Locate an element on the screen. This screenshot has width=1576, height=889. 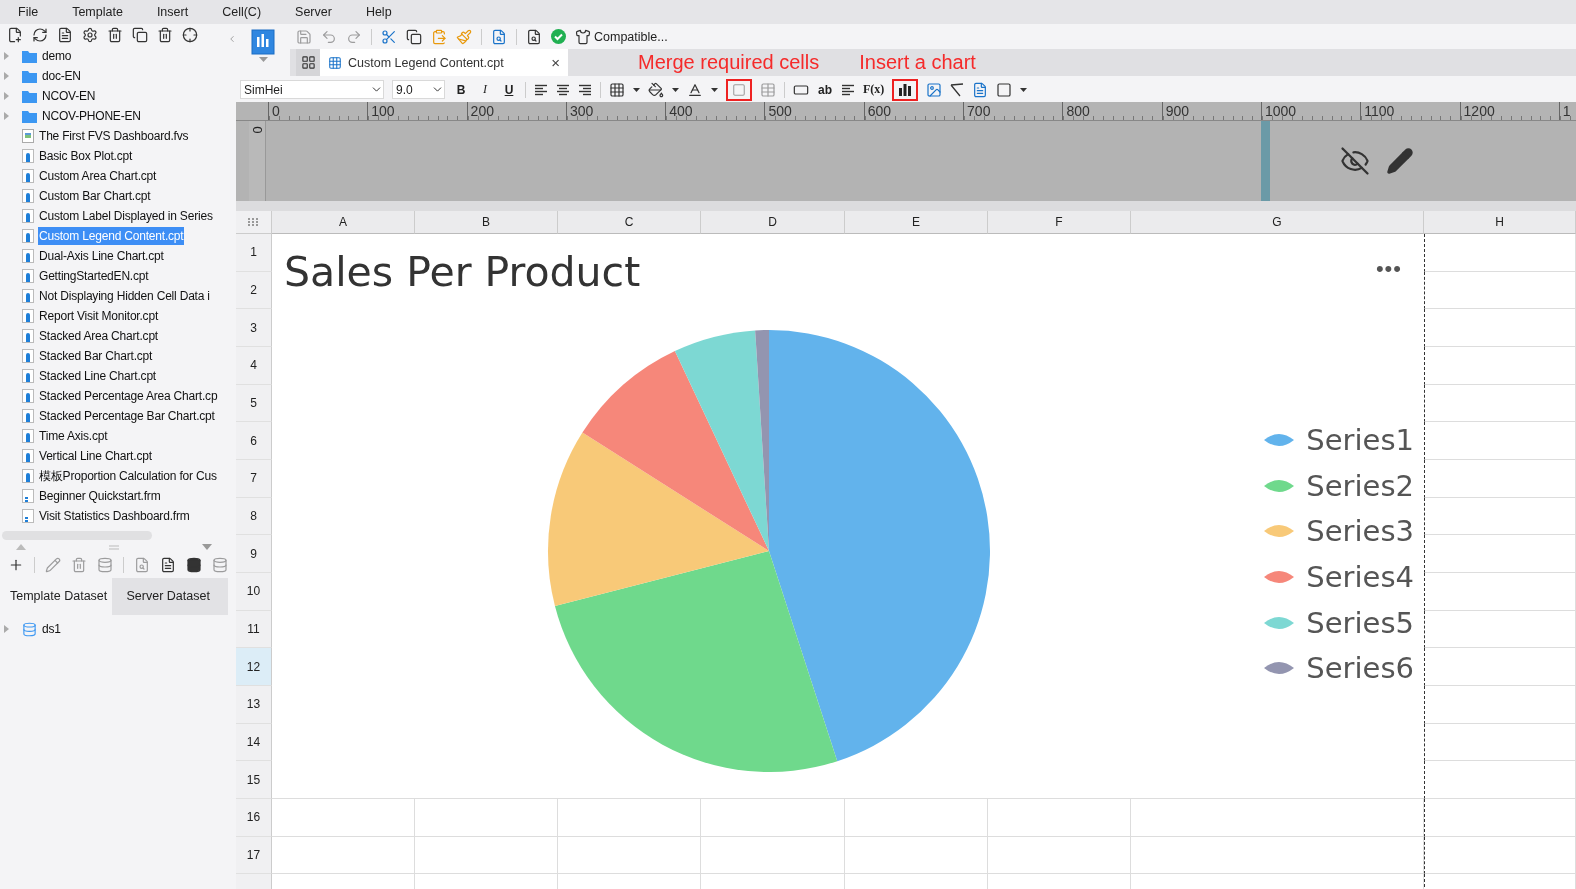
row-header: 16 is located at coordinates (254, 817).